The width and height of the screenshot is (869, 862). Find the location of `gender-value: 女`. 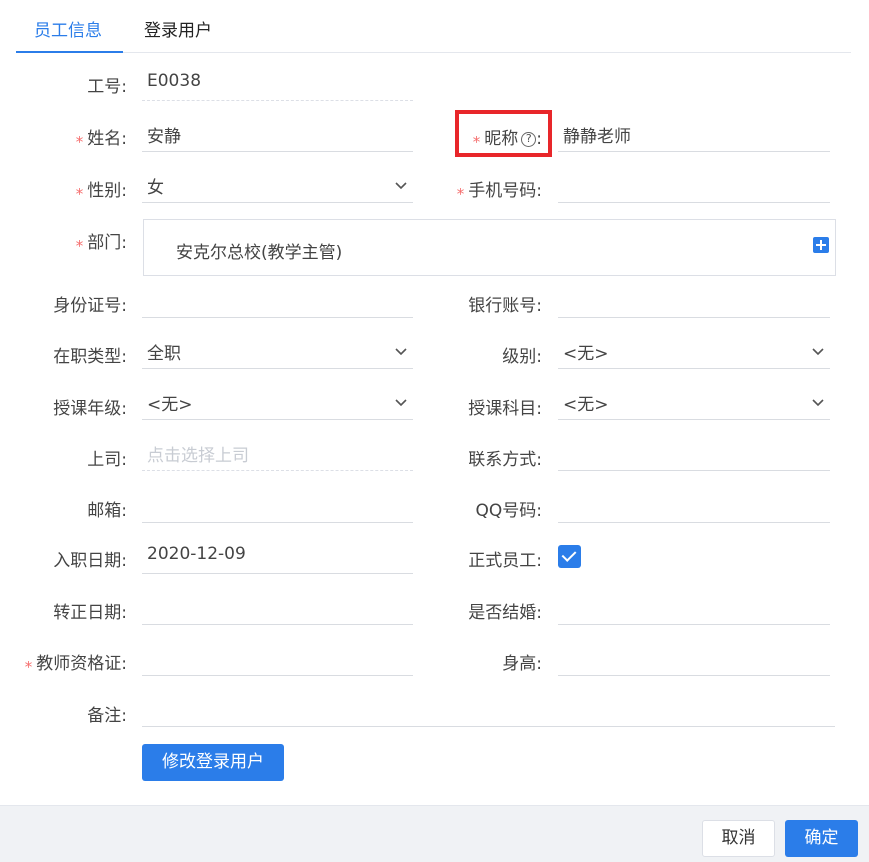

gender-value: 女 is located at coordinates (155, 188).